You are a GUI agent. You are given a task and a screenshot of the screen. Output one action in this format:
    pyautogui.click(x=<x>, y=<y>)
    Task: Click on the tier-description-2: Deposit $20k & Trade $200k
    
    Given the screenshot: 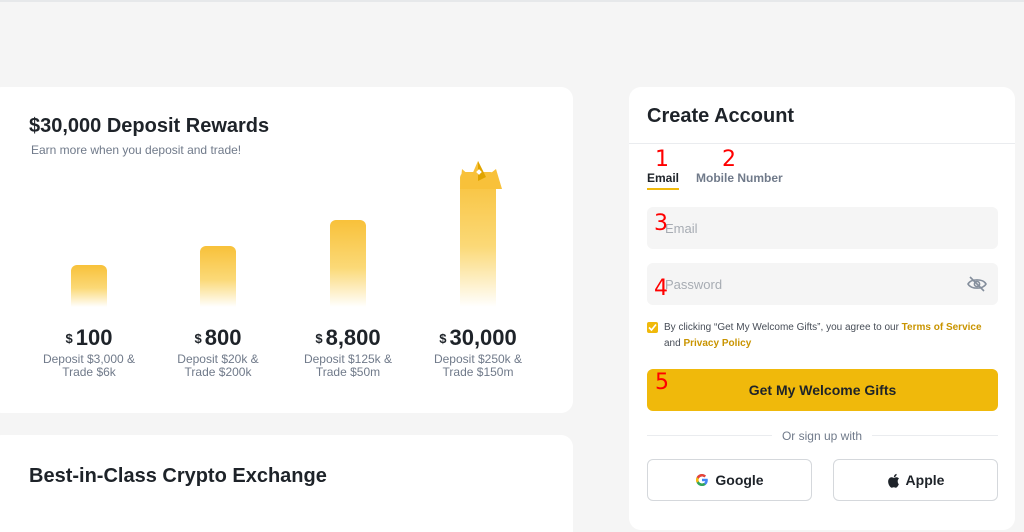 What is the action you would take?
    pyautogui.click(x=218, y=366)
    